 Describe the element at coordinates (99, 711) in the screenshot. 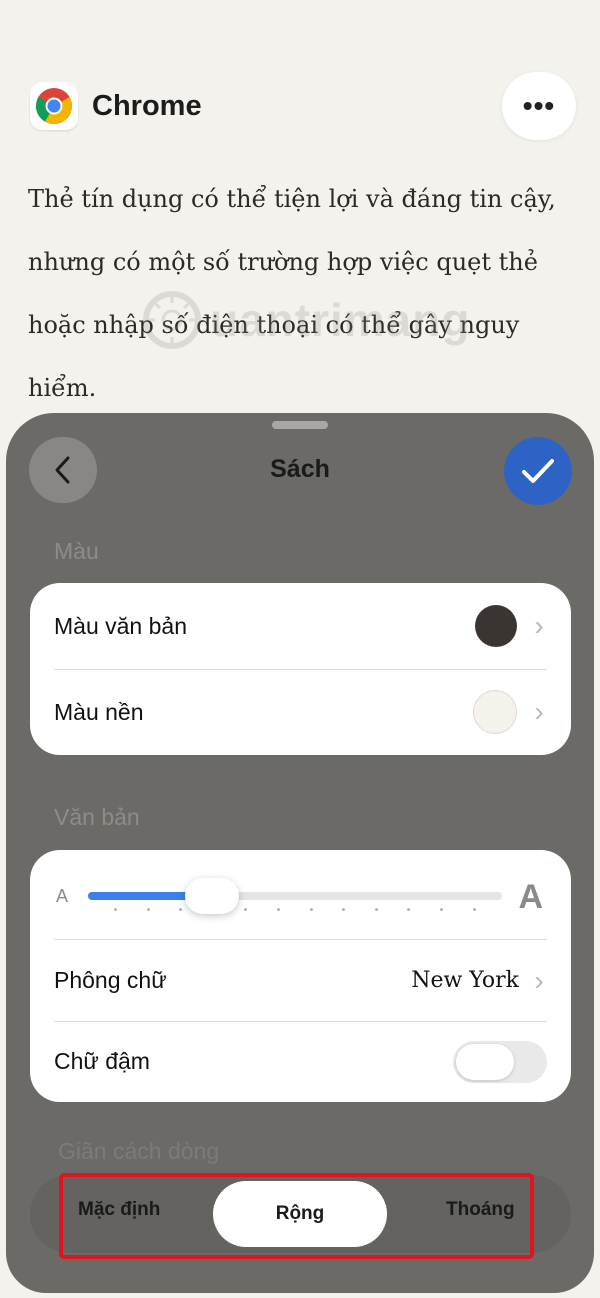

I see `background-color-label: Màu nền` at that location.